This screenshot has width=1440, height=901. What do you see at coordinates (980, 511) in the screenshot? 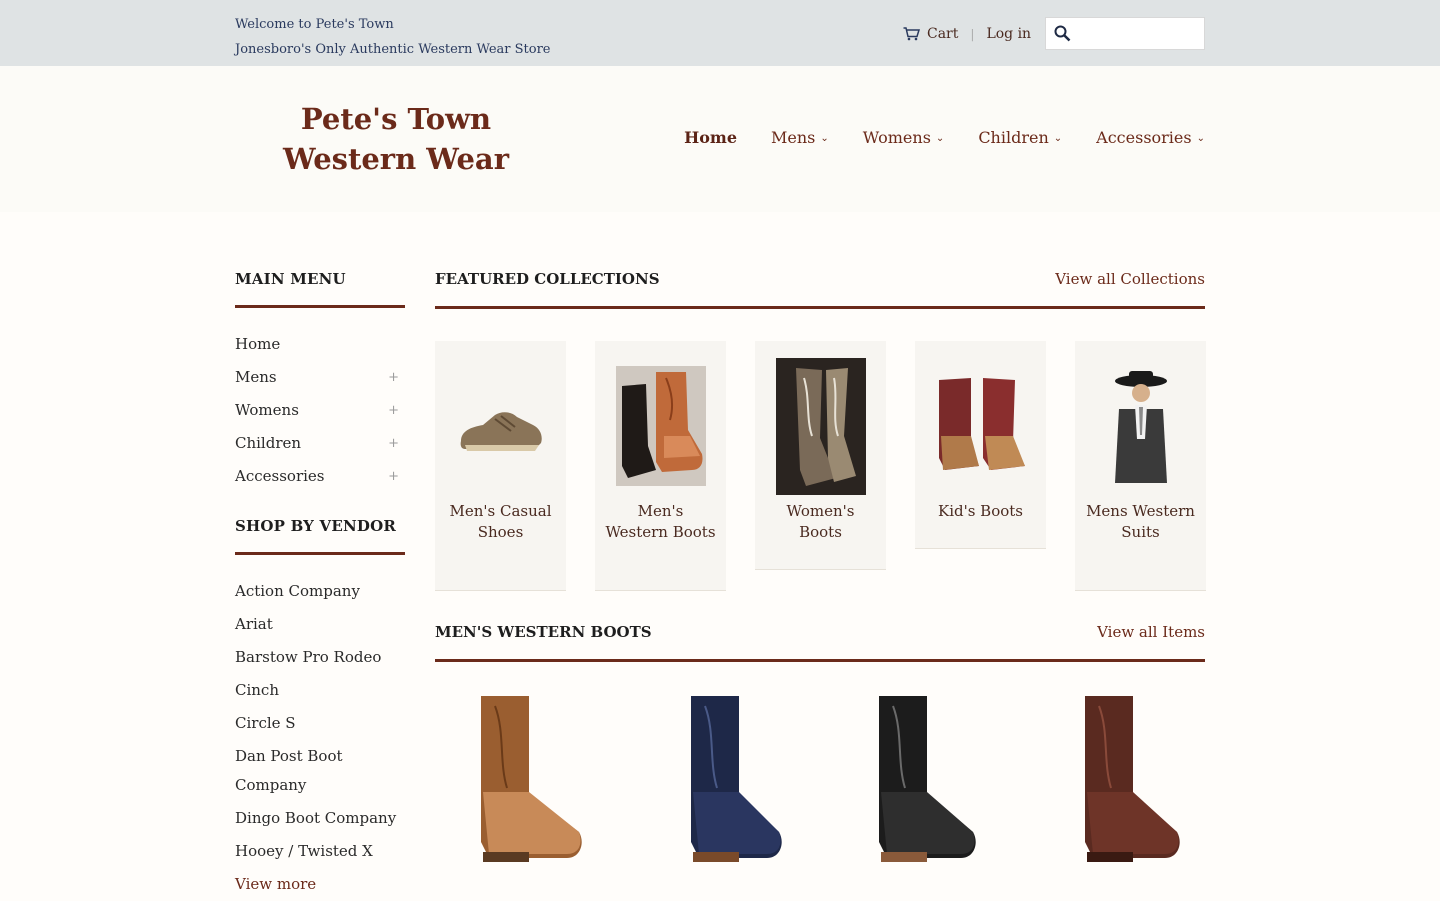
I see `collection-label: Kid's Boots` at bounding box center [980, 511].